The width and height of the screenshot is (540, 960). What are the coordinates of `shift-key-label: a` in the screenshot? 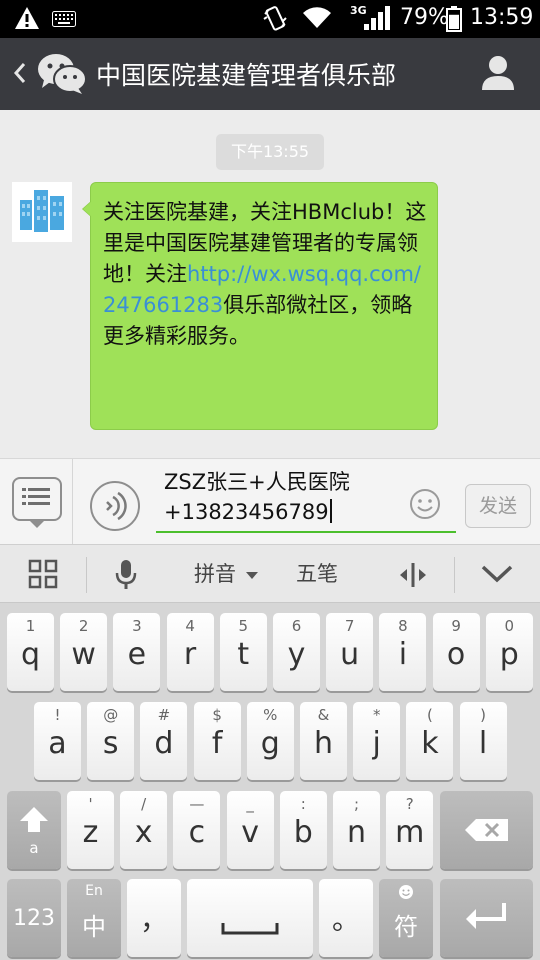 It's located at (34, 848).